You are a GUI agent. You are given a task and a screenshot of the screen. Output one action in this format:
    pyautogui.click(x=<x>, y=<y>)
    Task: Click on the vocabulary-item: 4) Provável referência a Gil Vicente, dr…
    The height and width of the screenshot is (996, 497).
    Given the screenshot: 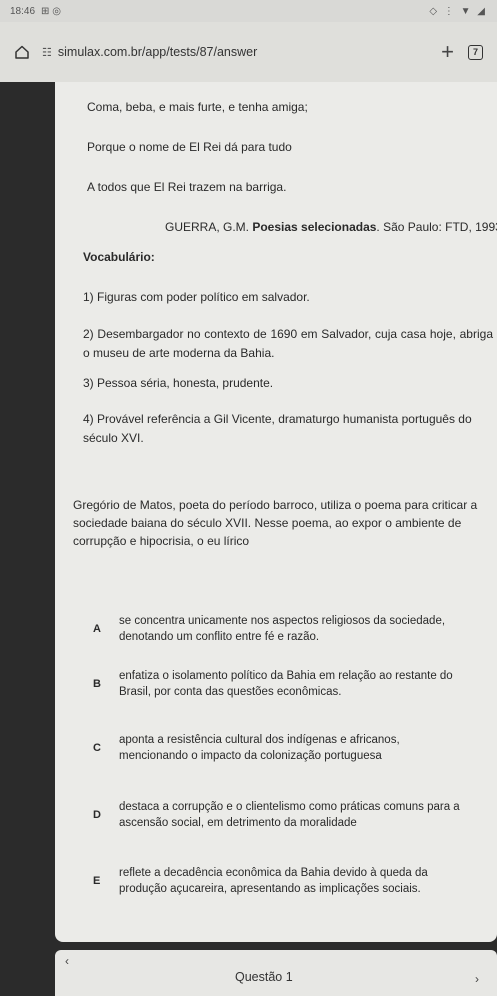 What is the action you would take?
    pyautogui.click(x=277, y=429)
    